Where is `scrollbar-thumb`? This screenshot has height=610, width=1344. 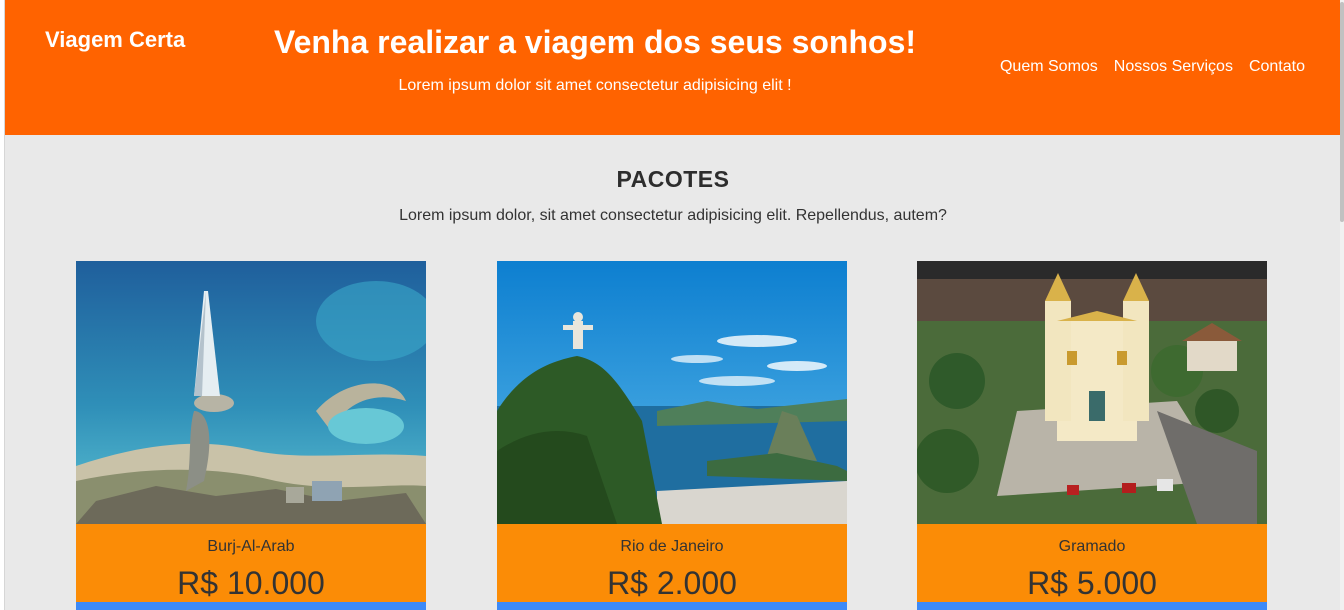 scrollbar-thumb is located at coordinates (1342, 112).